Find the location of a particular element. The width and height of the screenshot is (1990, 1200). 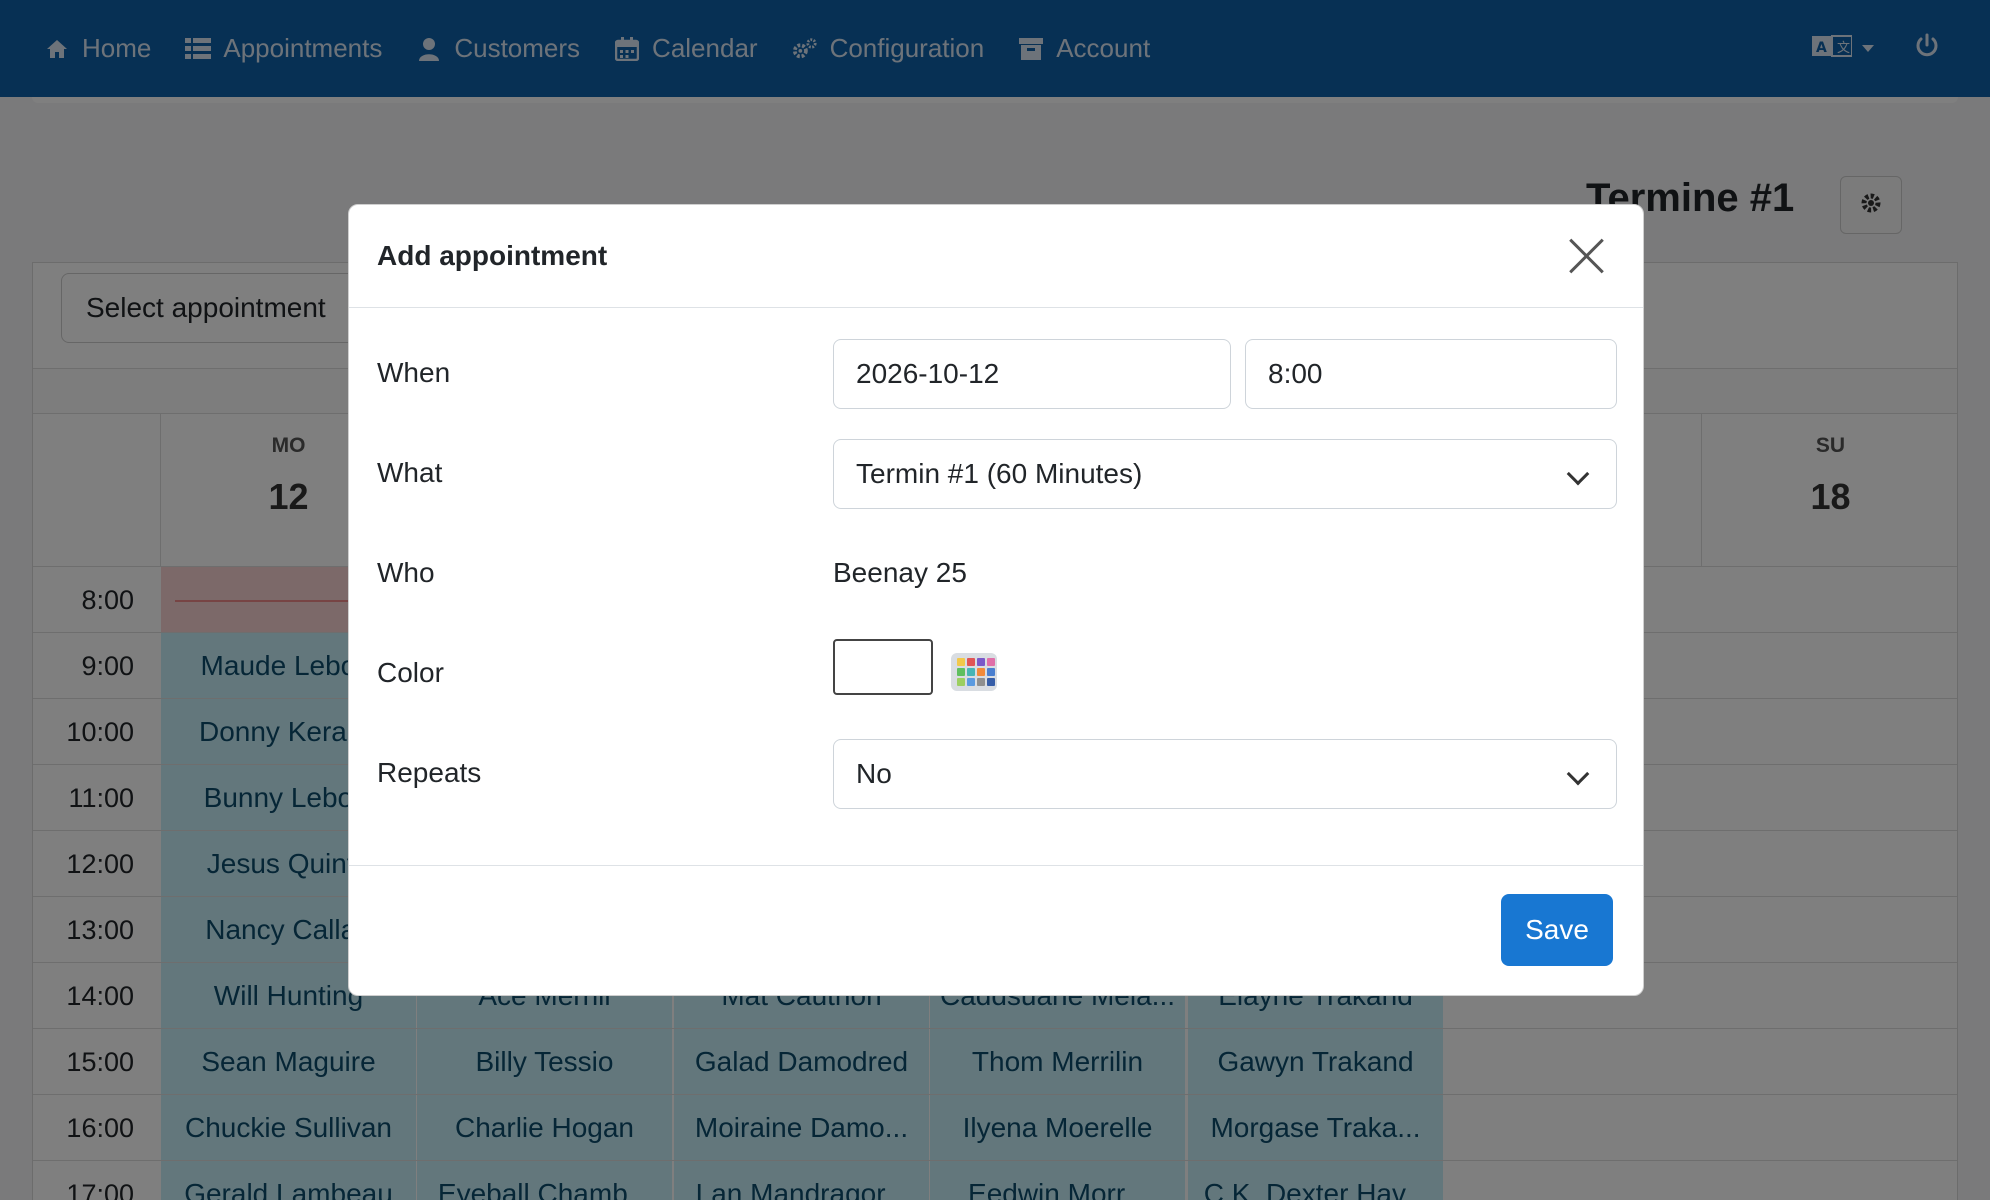

color-row: Color is located at coordinates (996, 674).